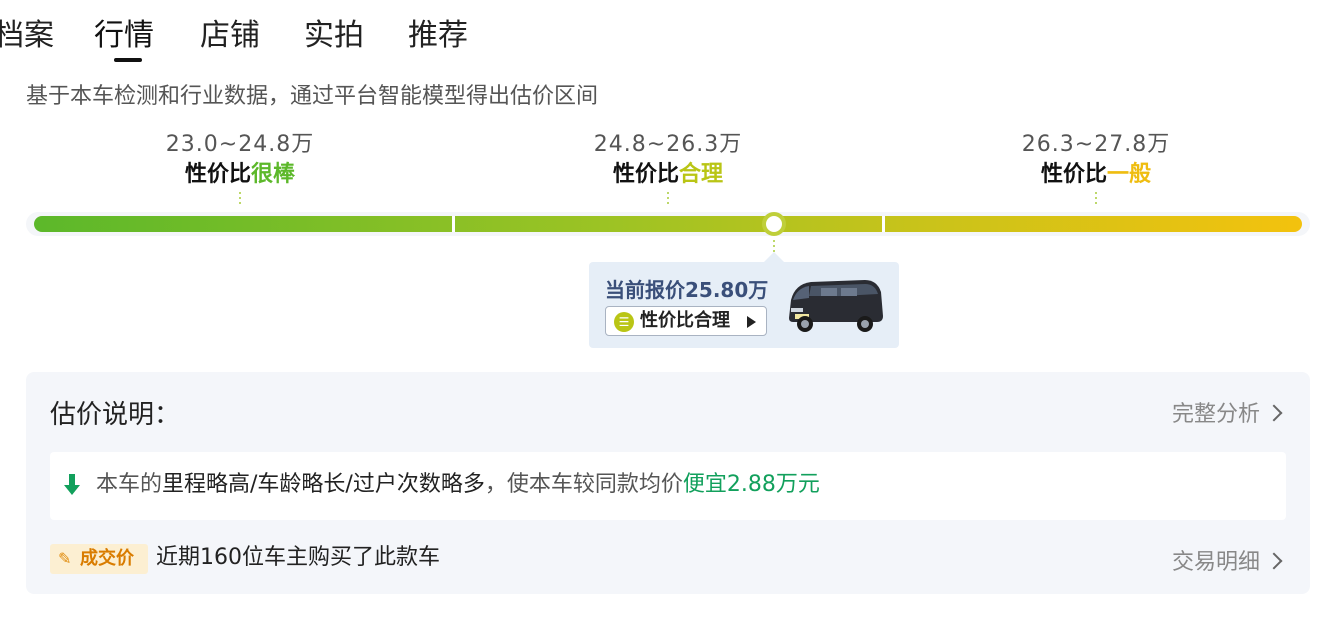  What do you see at coordinates (668, 174) in the screenshot?
I see `range-label: 性价比合理` at bounding box center [668, 174].